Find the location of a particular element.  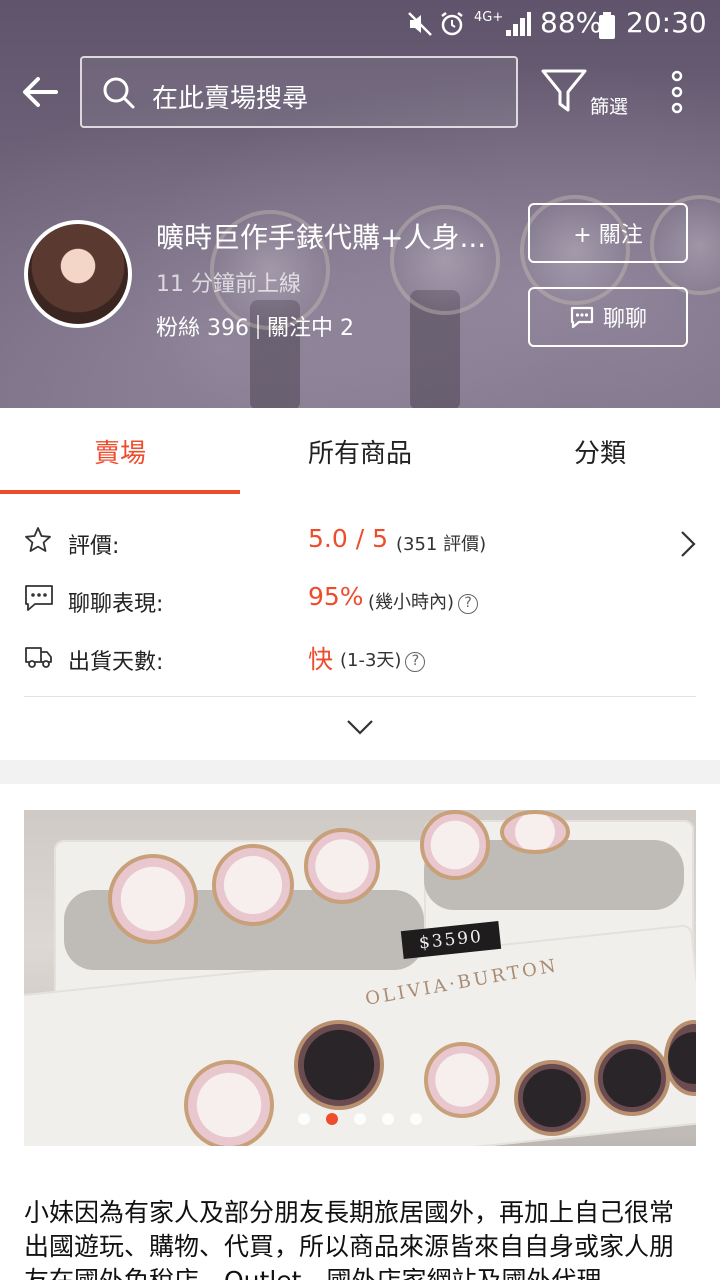

shipping-days-value: 快 is located at coordinates (321, 659).